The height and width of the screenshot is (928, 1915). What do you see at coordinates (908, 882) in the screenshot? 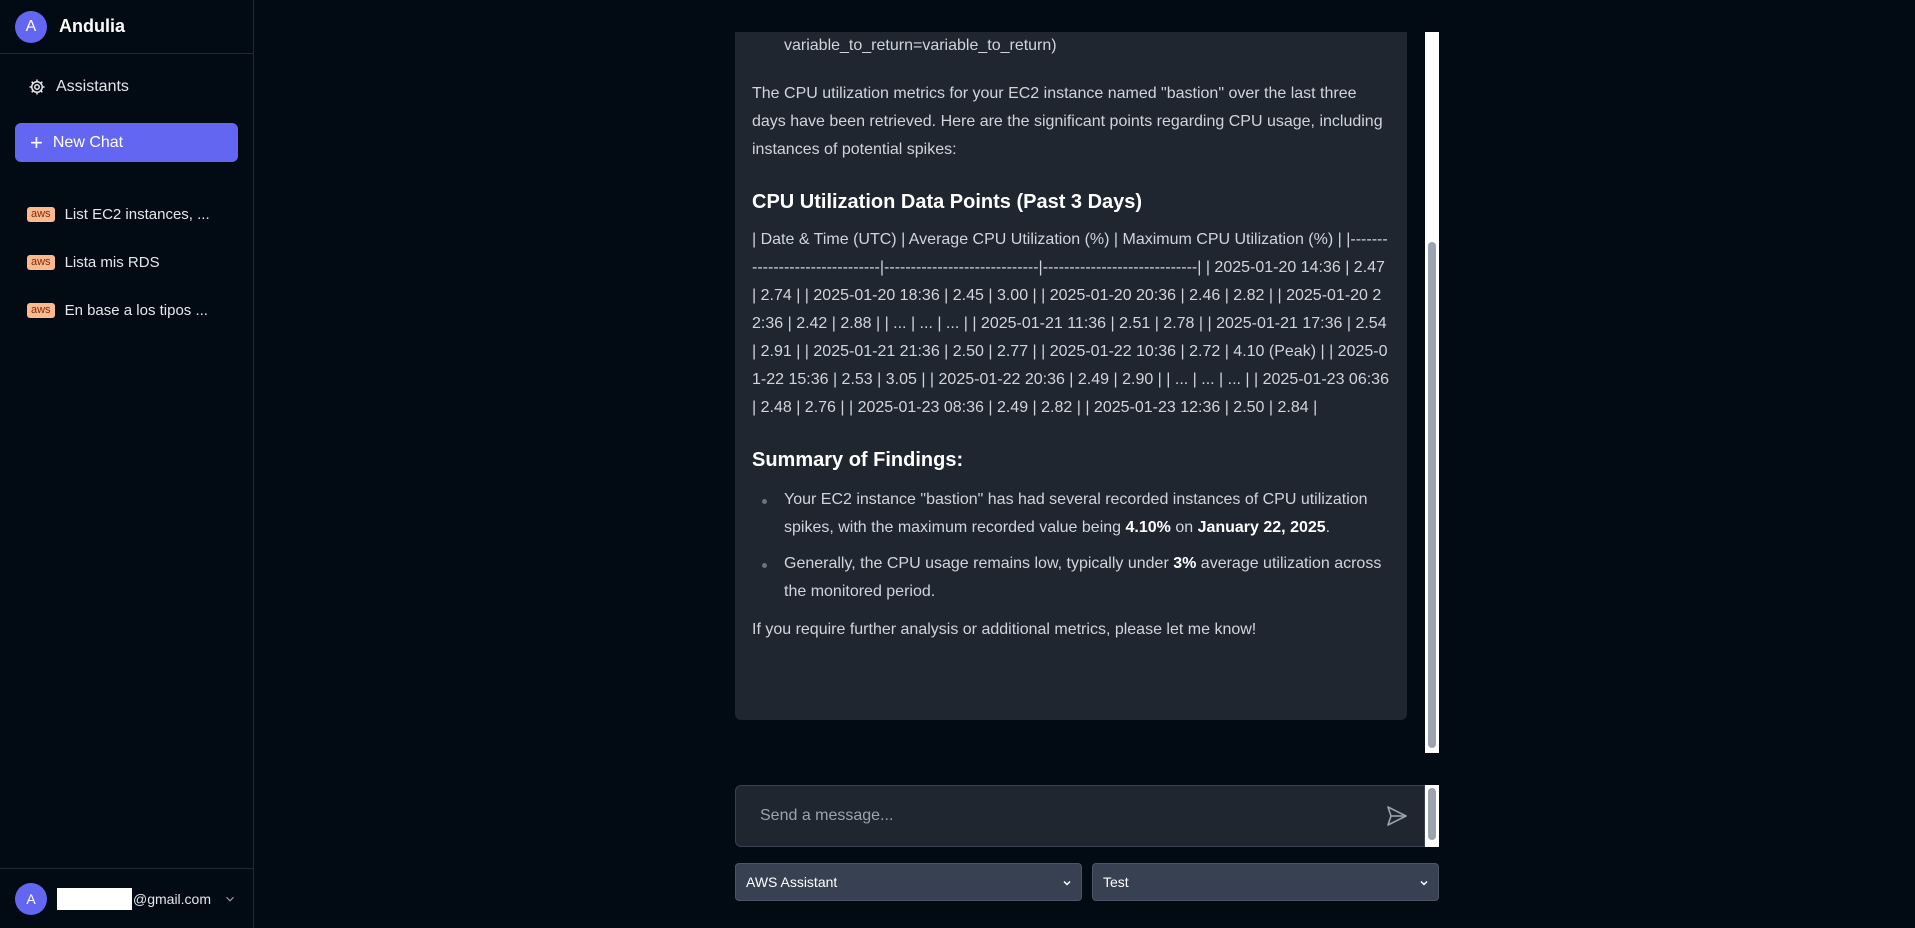
I see `assistant-select: AWS Assistant` at bounding box center [908, 882].